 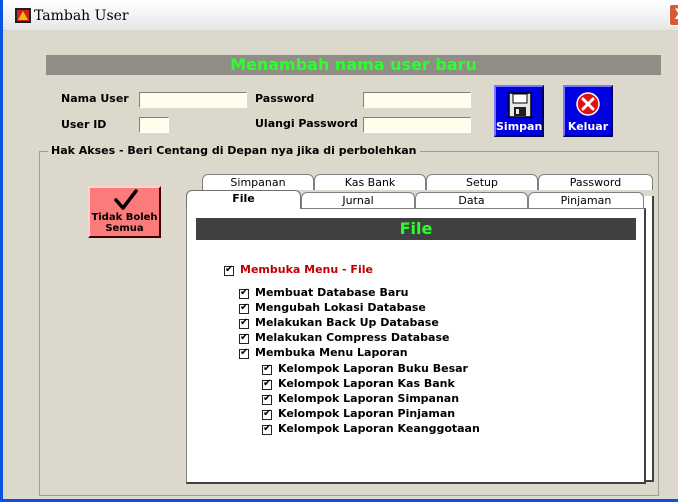 I want to click on tab-jurnal: Jurnal, so click(x=358, y=200).